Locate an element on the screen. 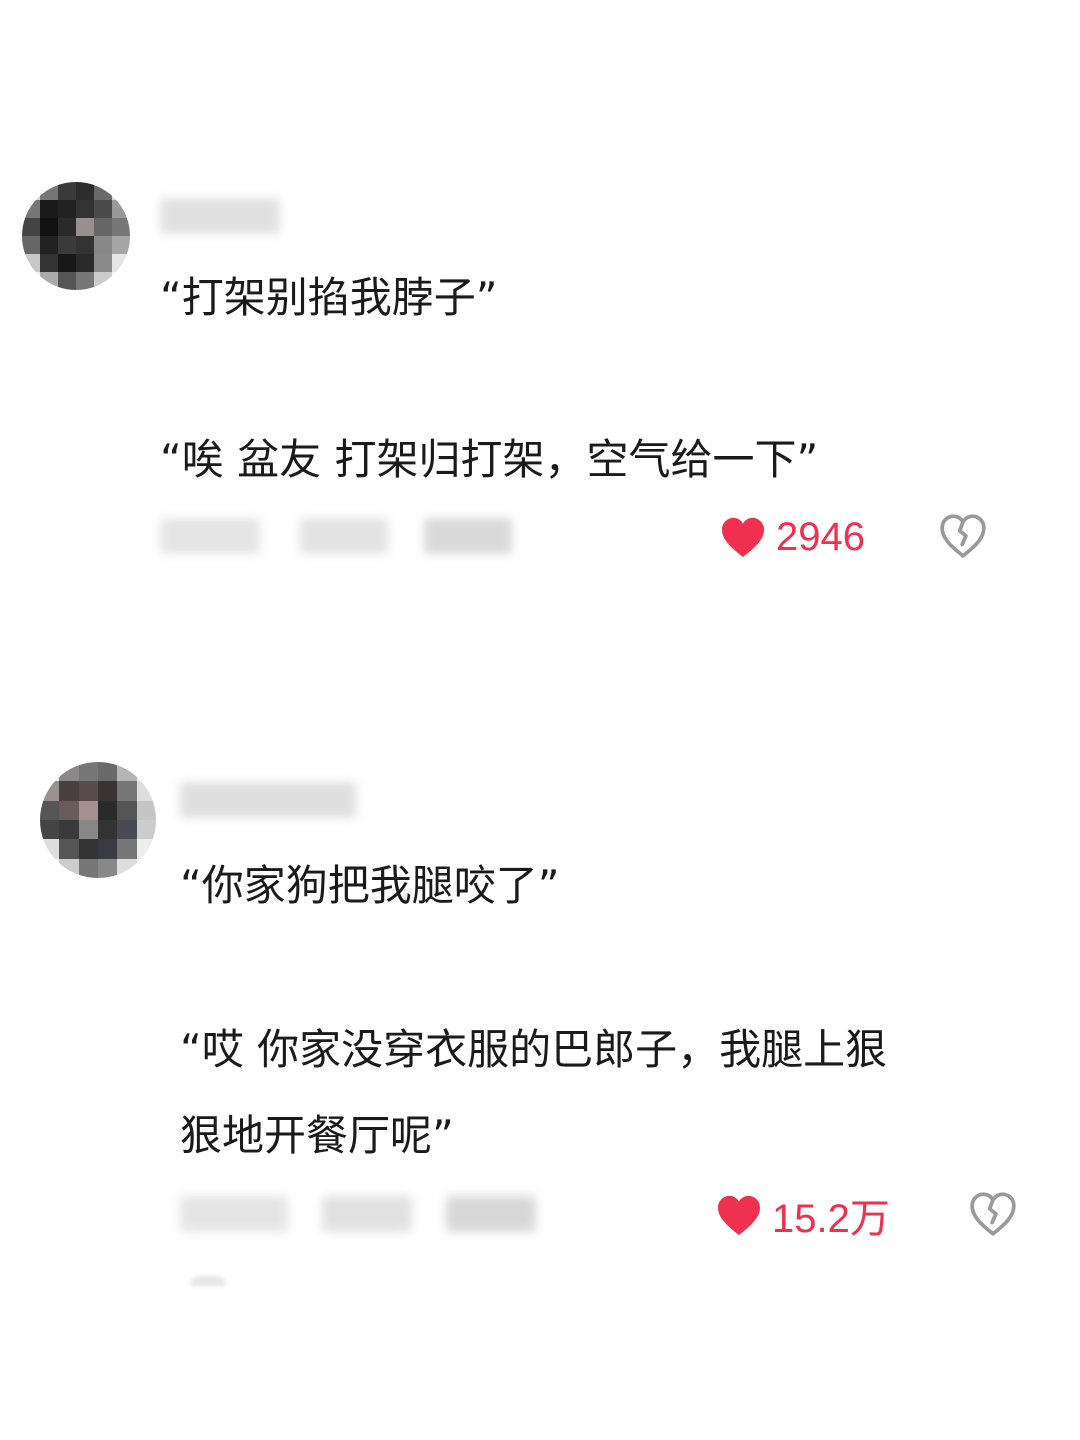  like-button: 15.2万 is located at coordinates (803, 1215).